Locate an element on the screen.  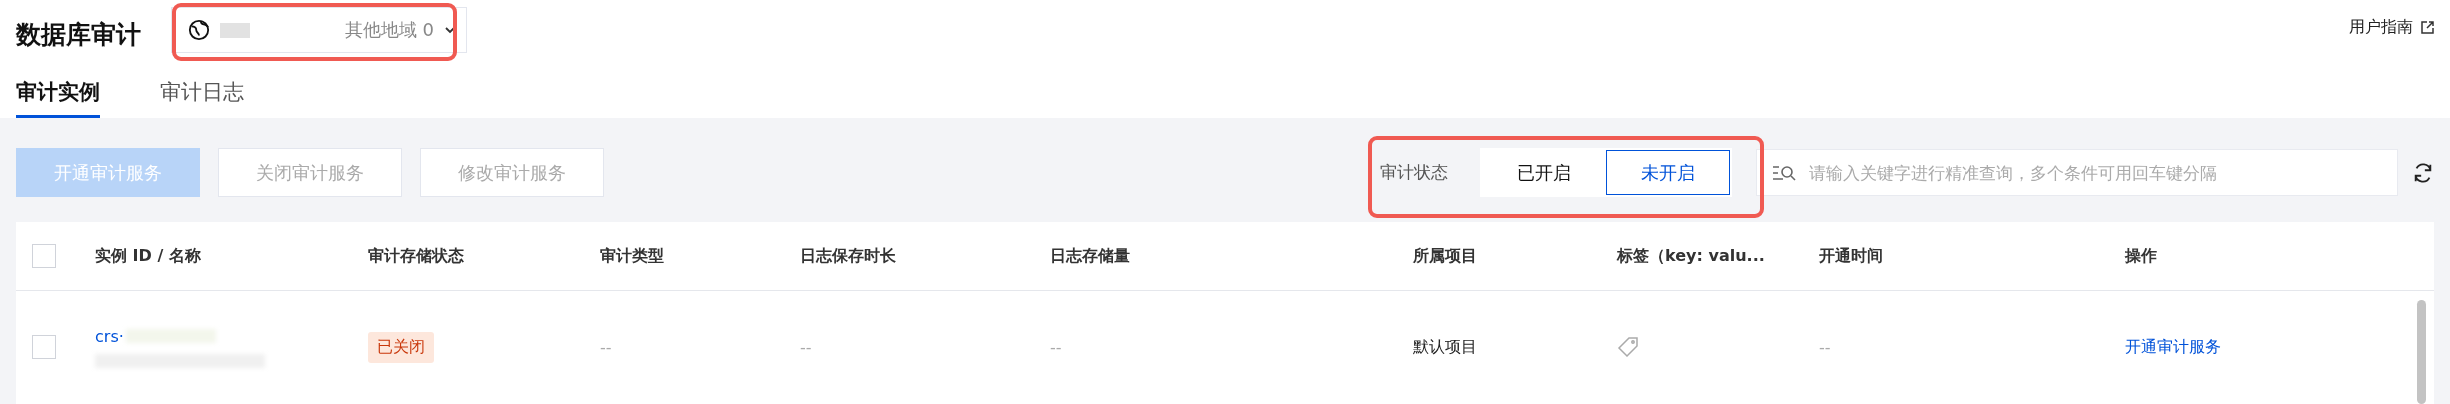
region-value: 其他地域 0 is located at coordinates (389, 30).